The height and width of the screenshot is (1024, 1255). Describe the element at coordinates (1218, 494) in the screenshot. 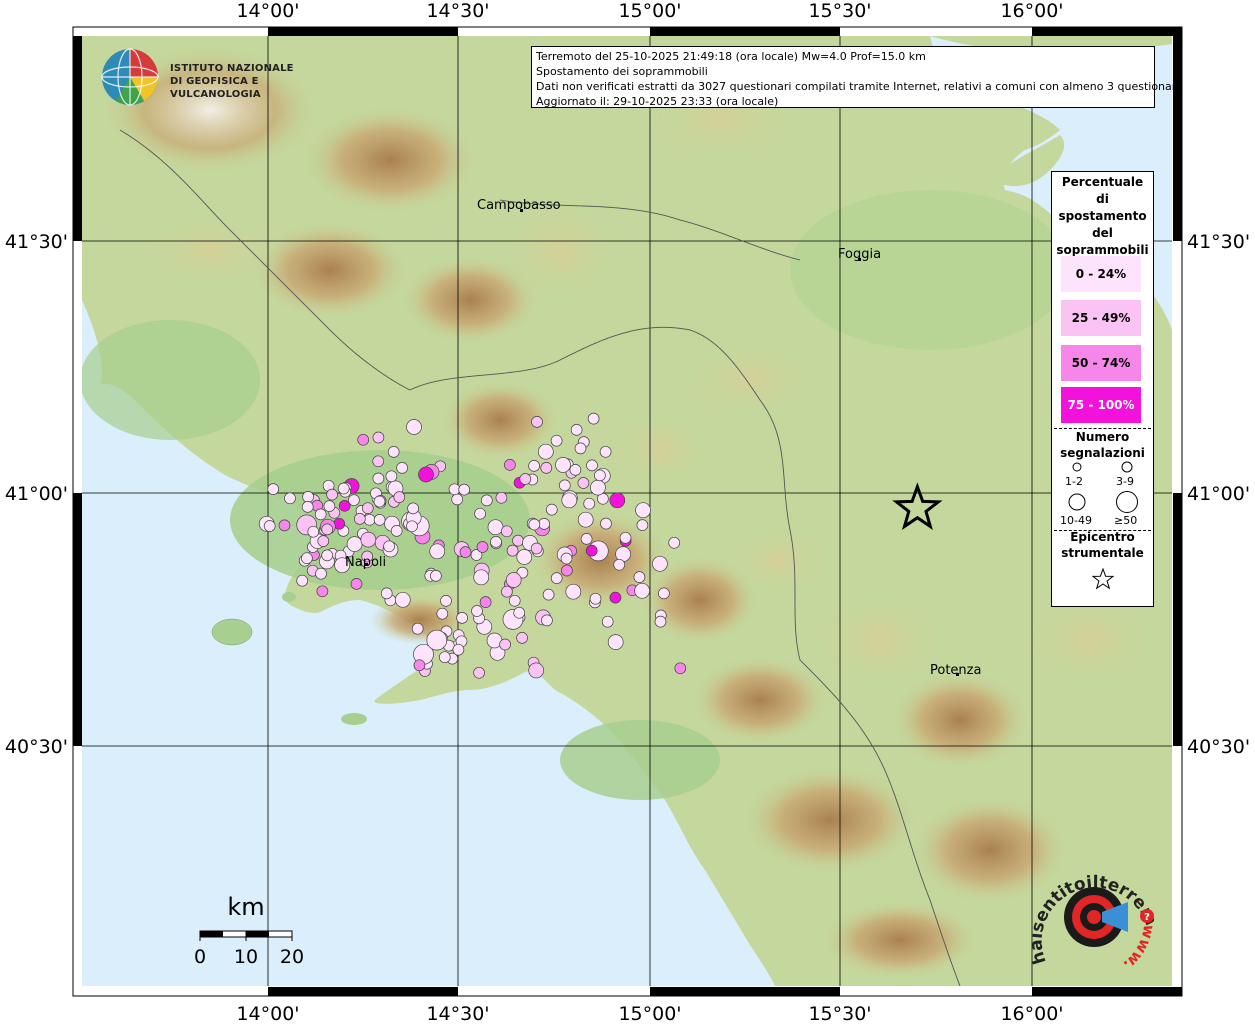

I see `right-lat-label-2: 41°00'` at that location.